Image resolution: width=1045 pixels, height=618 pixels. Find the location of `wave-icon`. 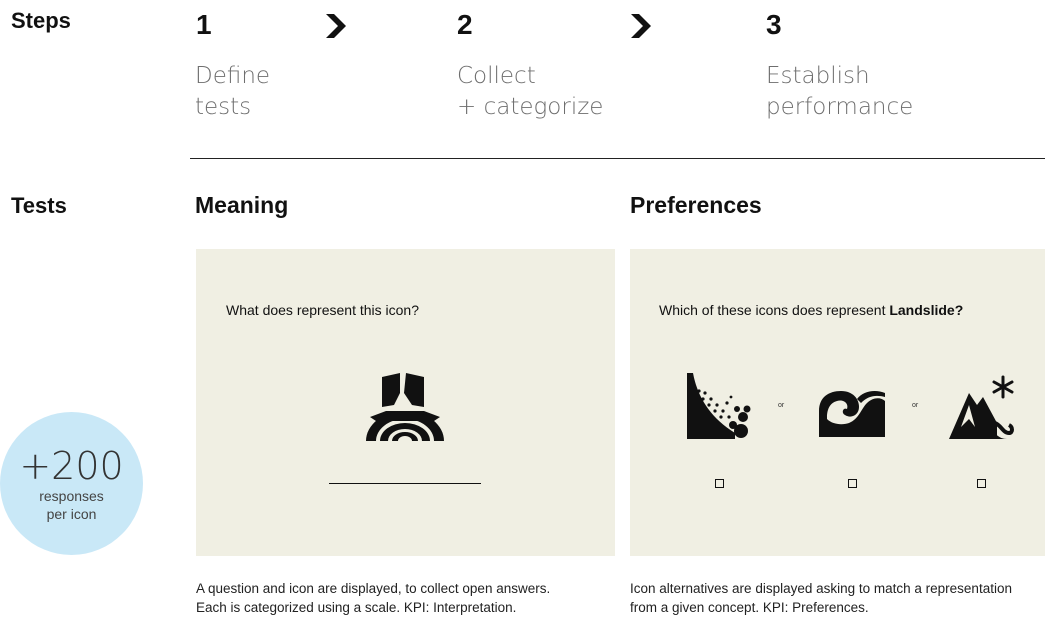

wave-icon is located at coordinates (852, 414).